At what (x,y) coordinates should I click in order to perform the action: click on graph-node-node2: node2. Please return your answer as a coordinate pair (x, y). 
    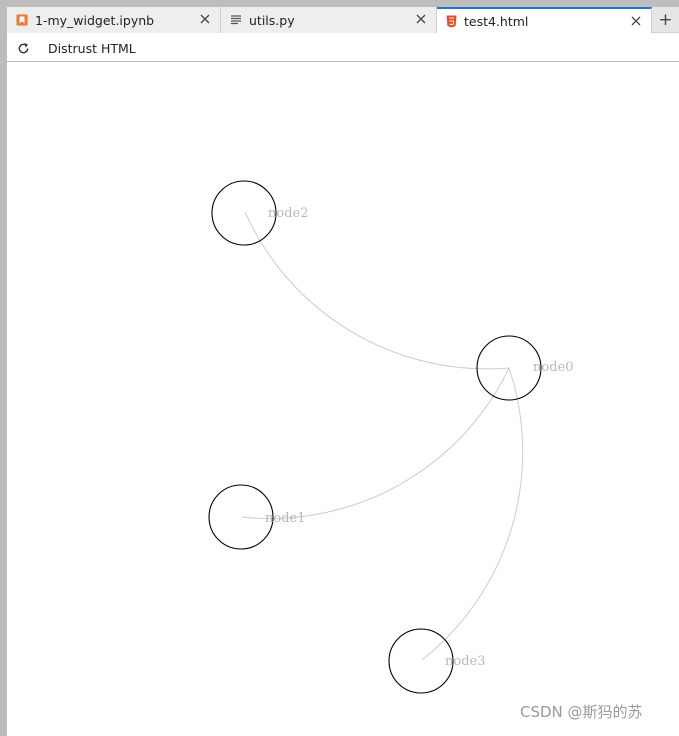
    Looking at the image, I should click on (260, 213).